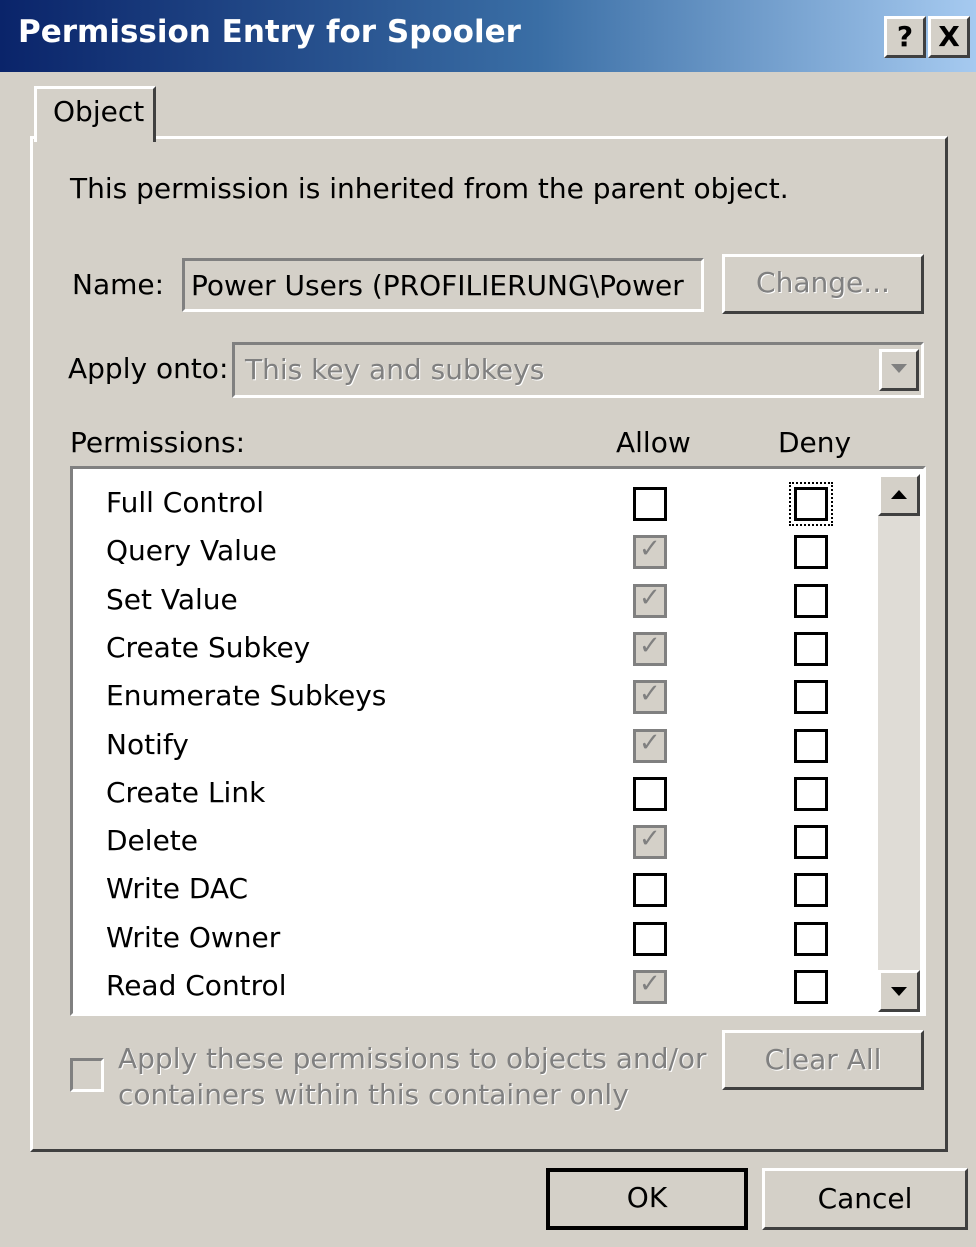 The image size is (976, 1247). I want to click on tab-label: Object, so click(99, 111).